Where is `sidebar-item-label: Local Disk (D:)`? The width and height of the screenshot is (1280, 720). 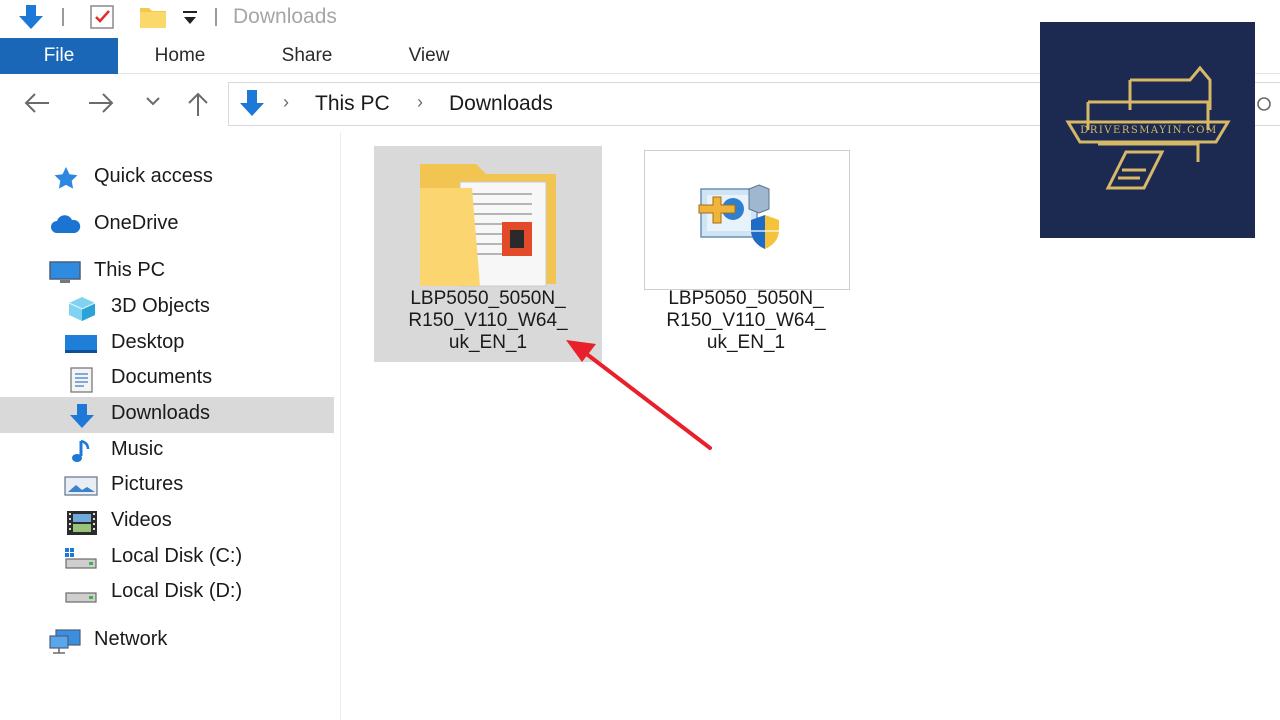
sidebar-item-label: Local Disk (D:) is located at coordinates (177, 591).